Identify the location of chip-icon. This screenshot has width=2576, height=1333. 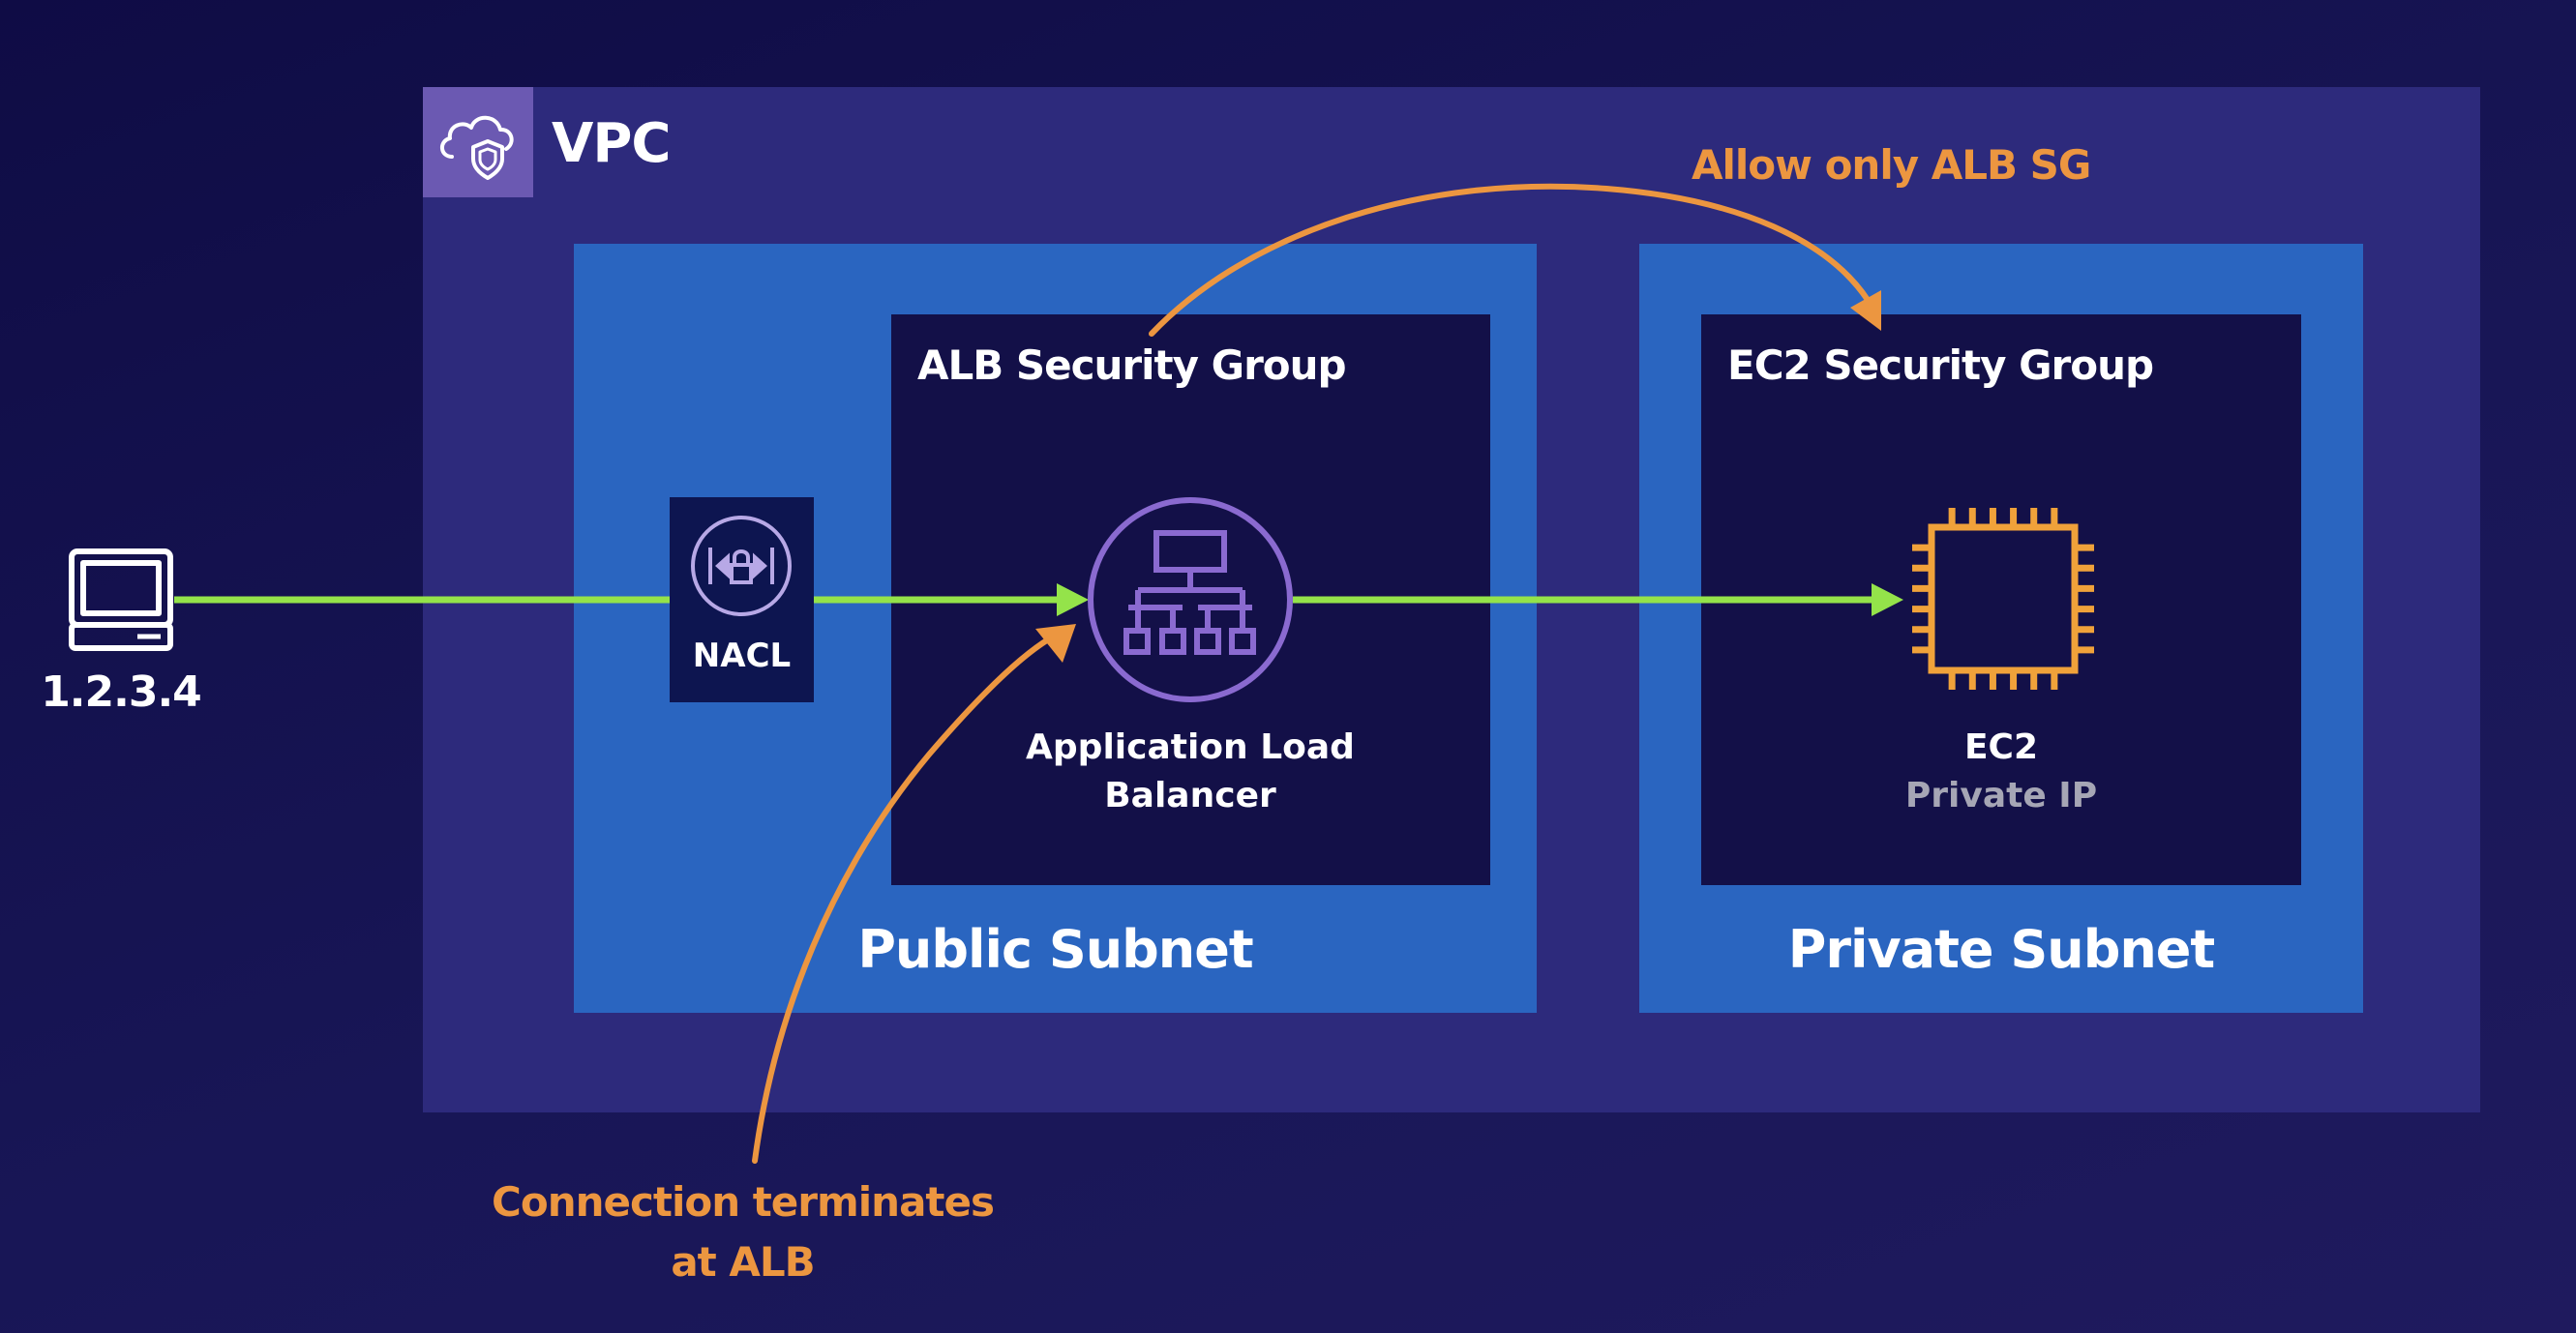
(2003, 598).